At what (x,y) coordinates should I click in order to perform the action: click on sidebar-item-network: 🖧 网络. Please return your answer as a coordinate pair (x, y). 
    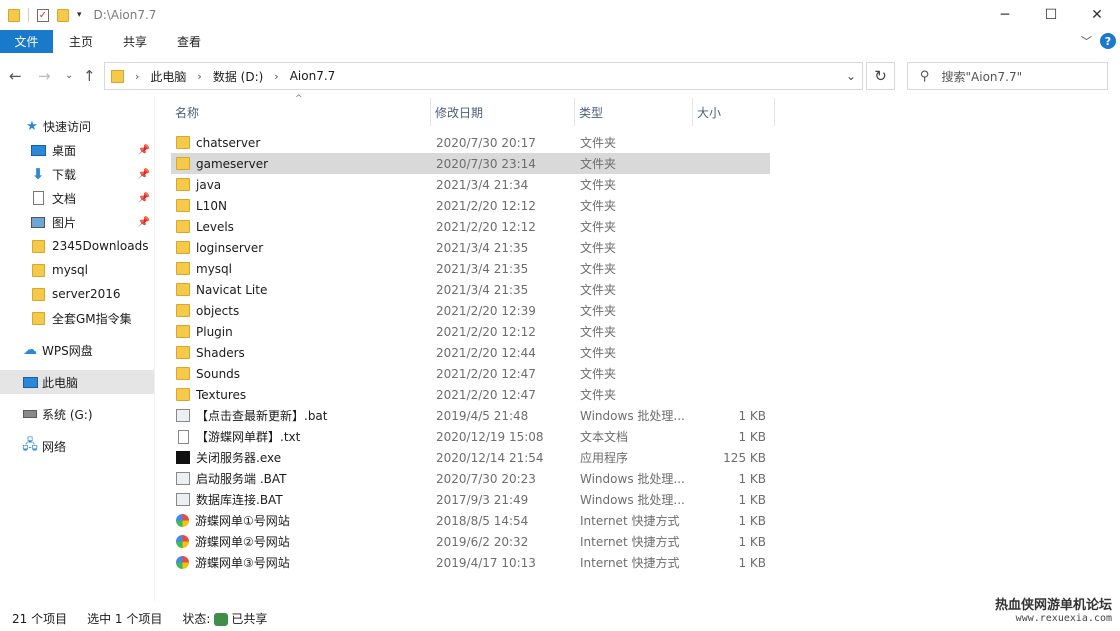
    Looking at the image, I should click on (77, 446).